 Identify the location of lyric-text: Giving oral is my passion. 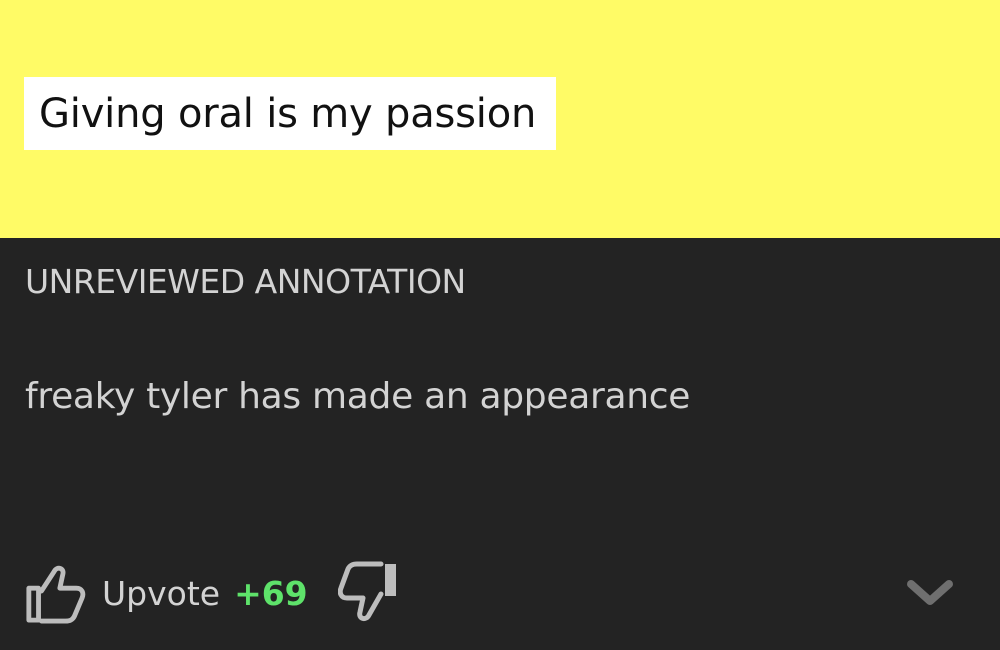
(287, 114).